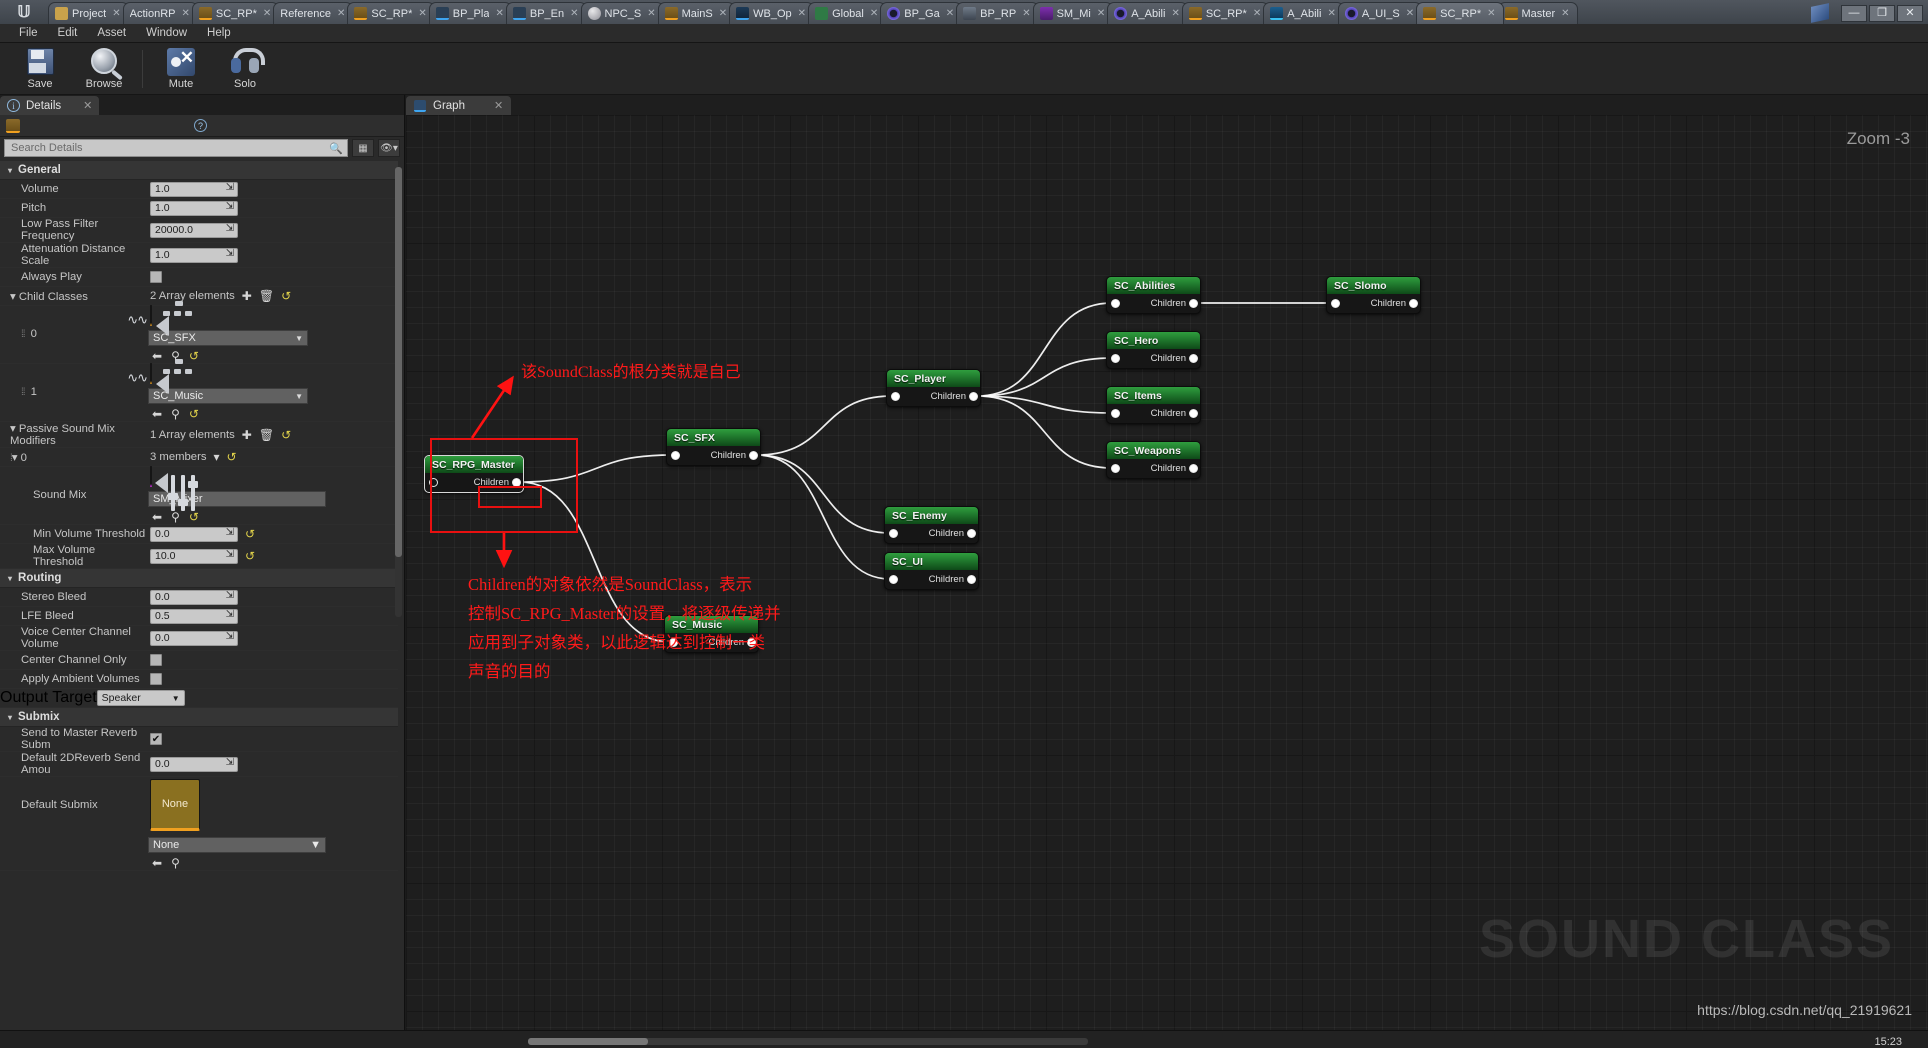  Describe the element at coordinates (622, 13) in the screenshot. I see `editor-tab-npc-s: NPC_S ✕` at that location.